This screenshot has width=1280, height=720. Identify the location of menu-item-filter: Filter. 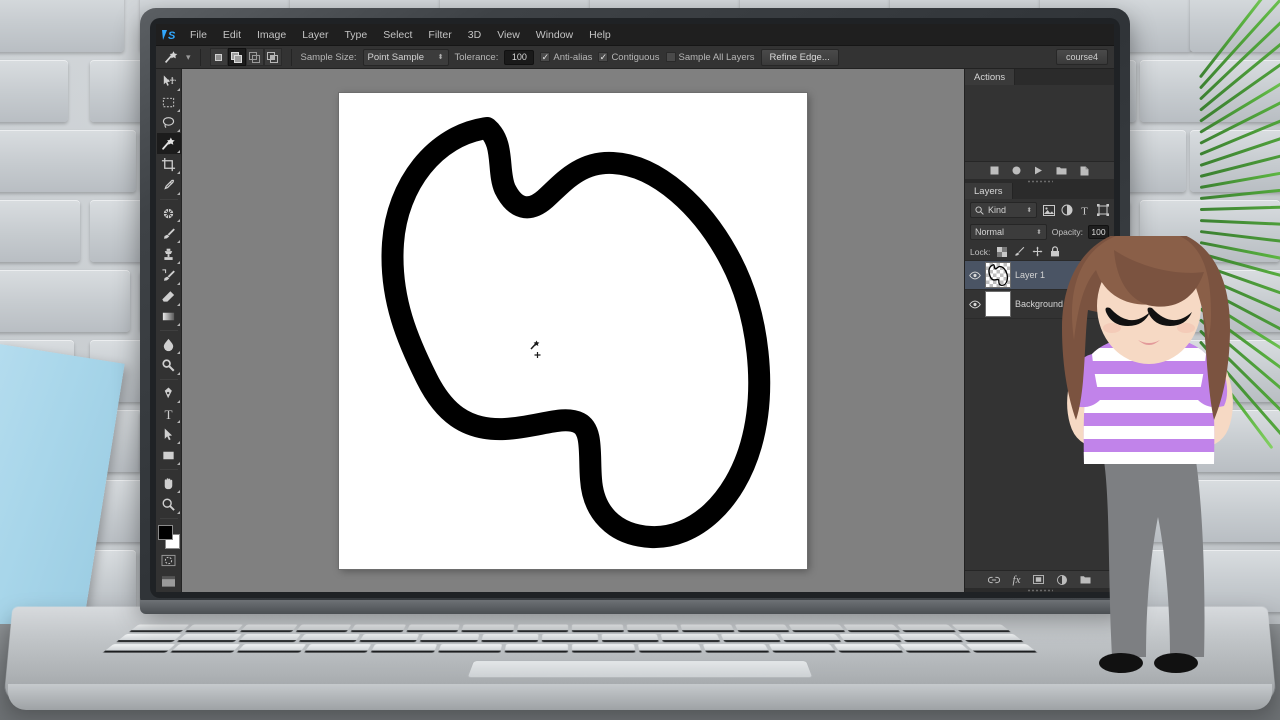
(439, 35).